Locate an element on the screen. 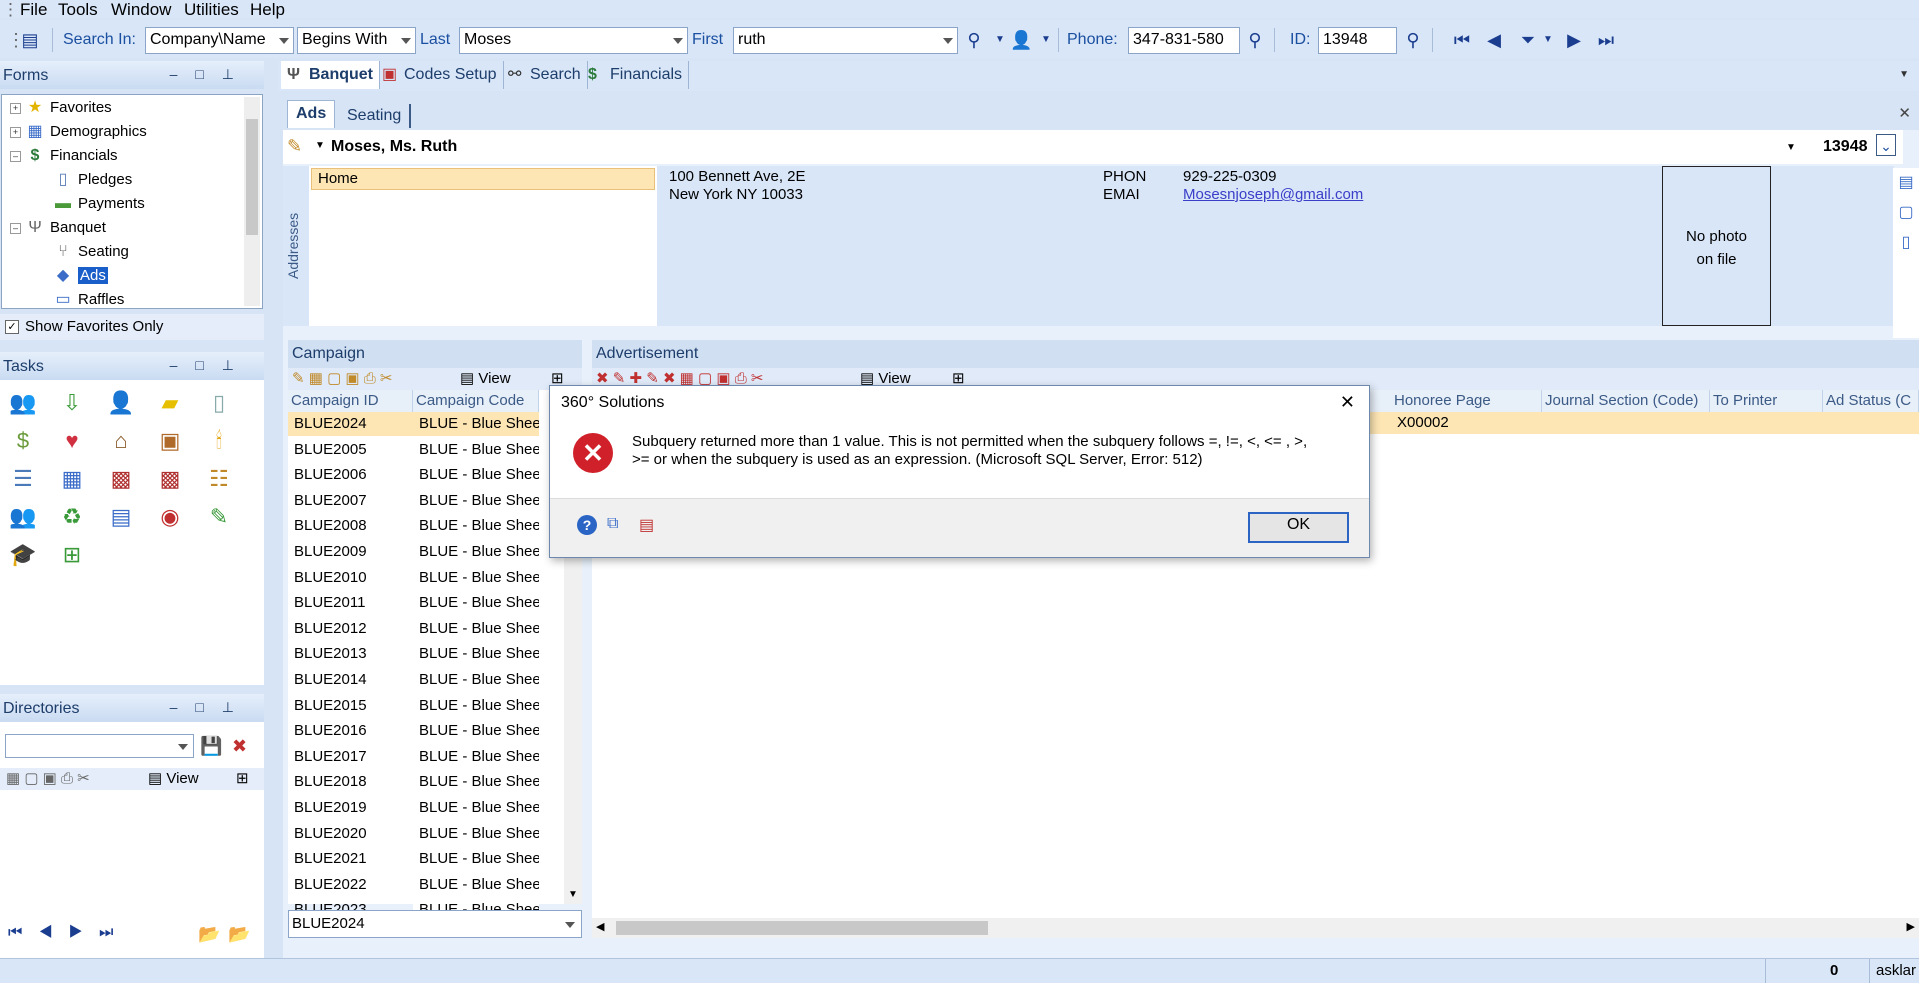 This screenshot has height=983, width=1919. menu-utilities: Utilities is located at coordinates (211, 10).